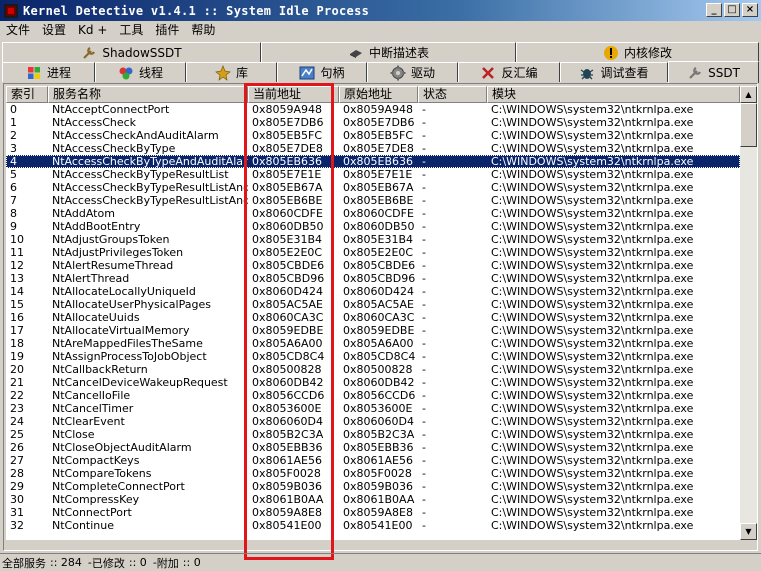 The image size is (761, 571). What do you see at coordinates (293, 94) in the screenshot?
I see `column-header-current-address: 当前地址` at bounding box center [293, 94].